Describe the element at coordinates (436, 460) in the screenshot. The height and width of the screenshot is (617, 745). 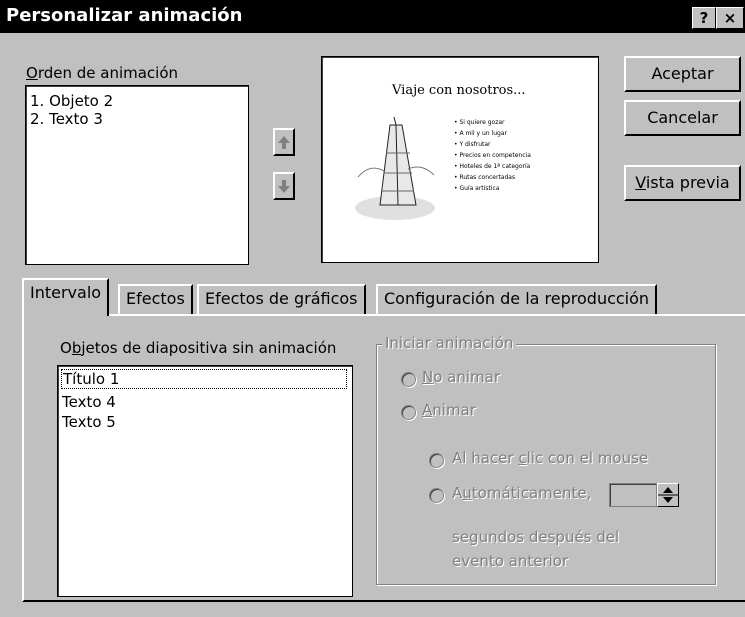
I see `on-click-radio` at that location.